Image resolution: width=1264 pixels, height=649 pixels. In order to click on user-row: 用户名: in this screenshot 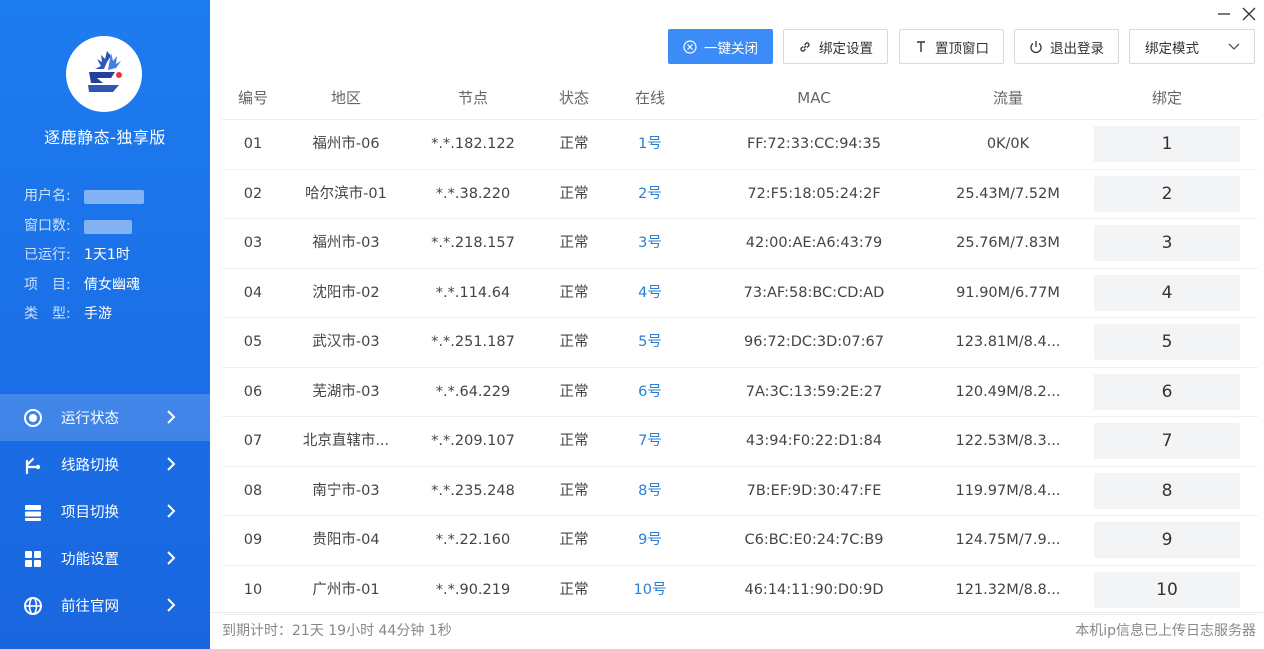, I will do `click(84, 197)`.